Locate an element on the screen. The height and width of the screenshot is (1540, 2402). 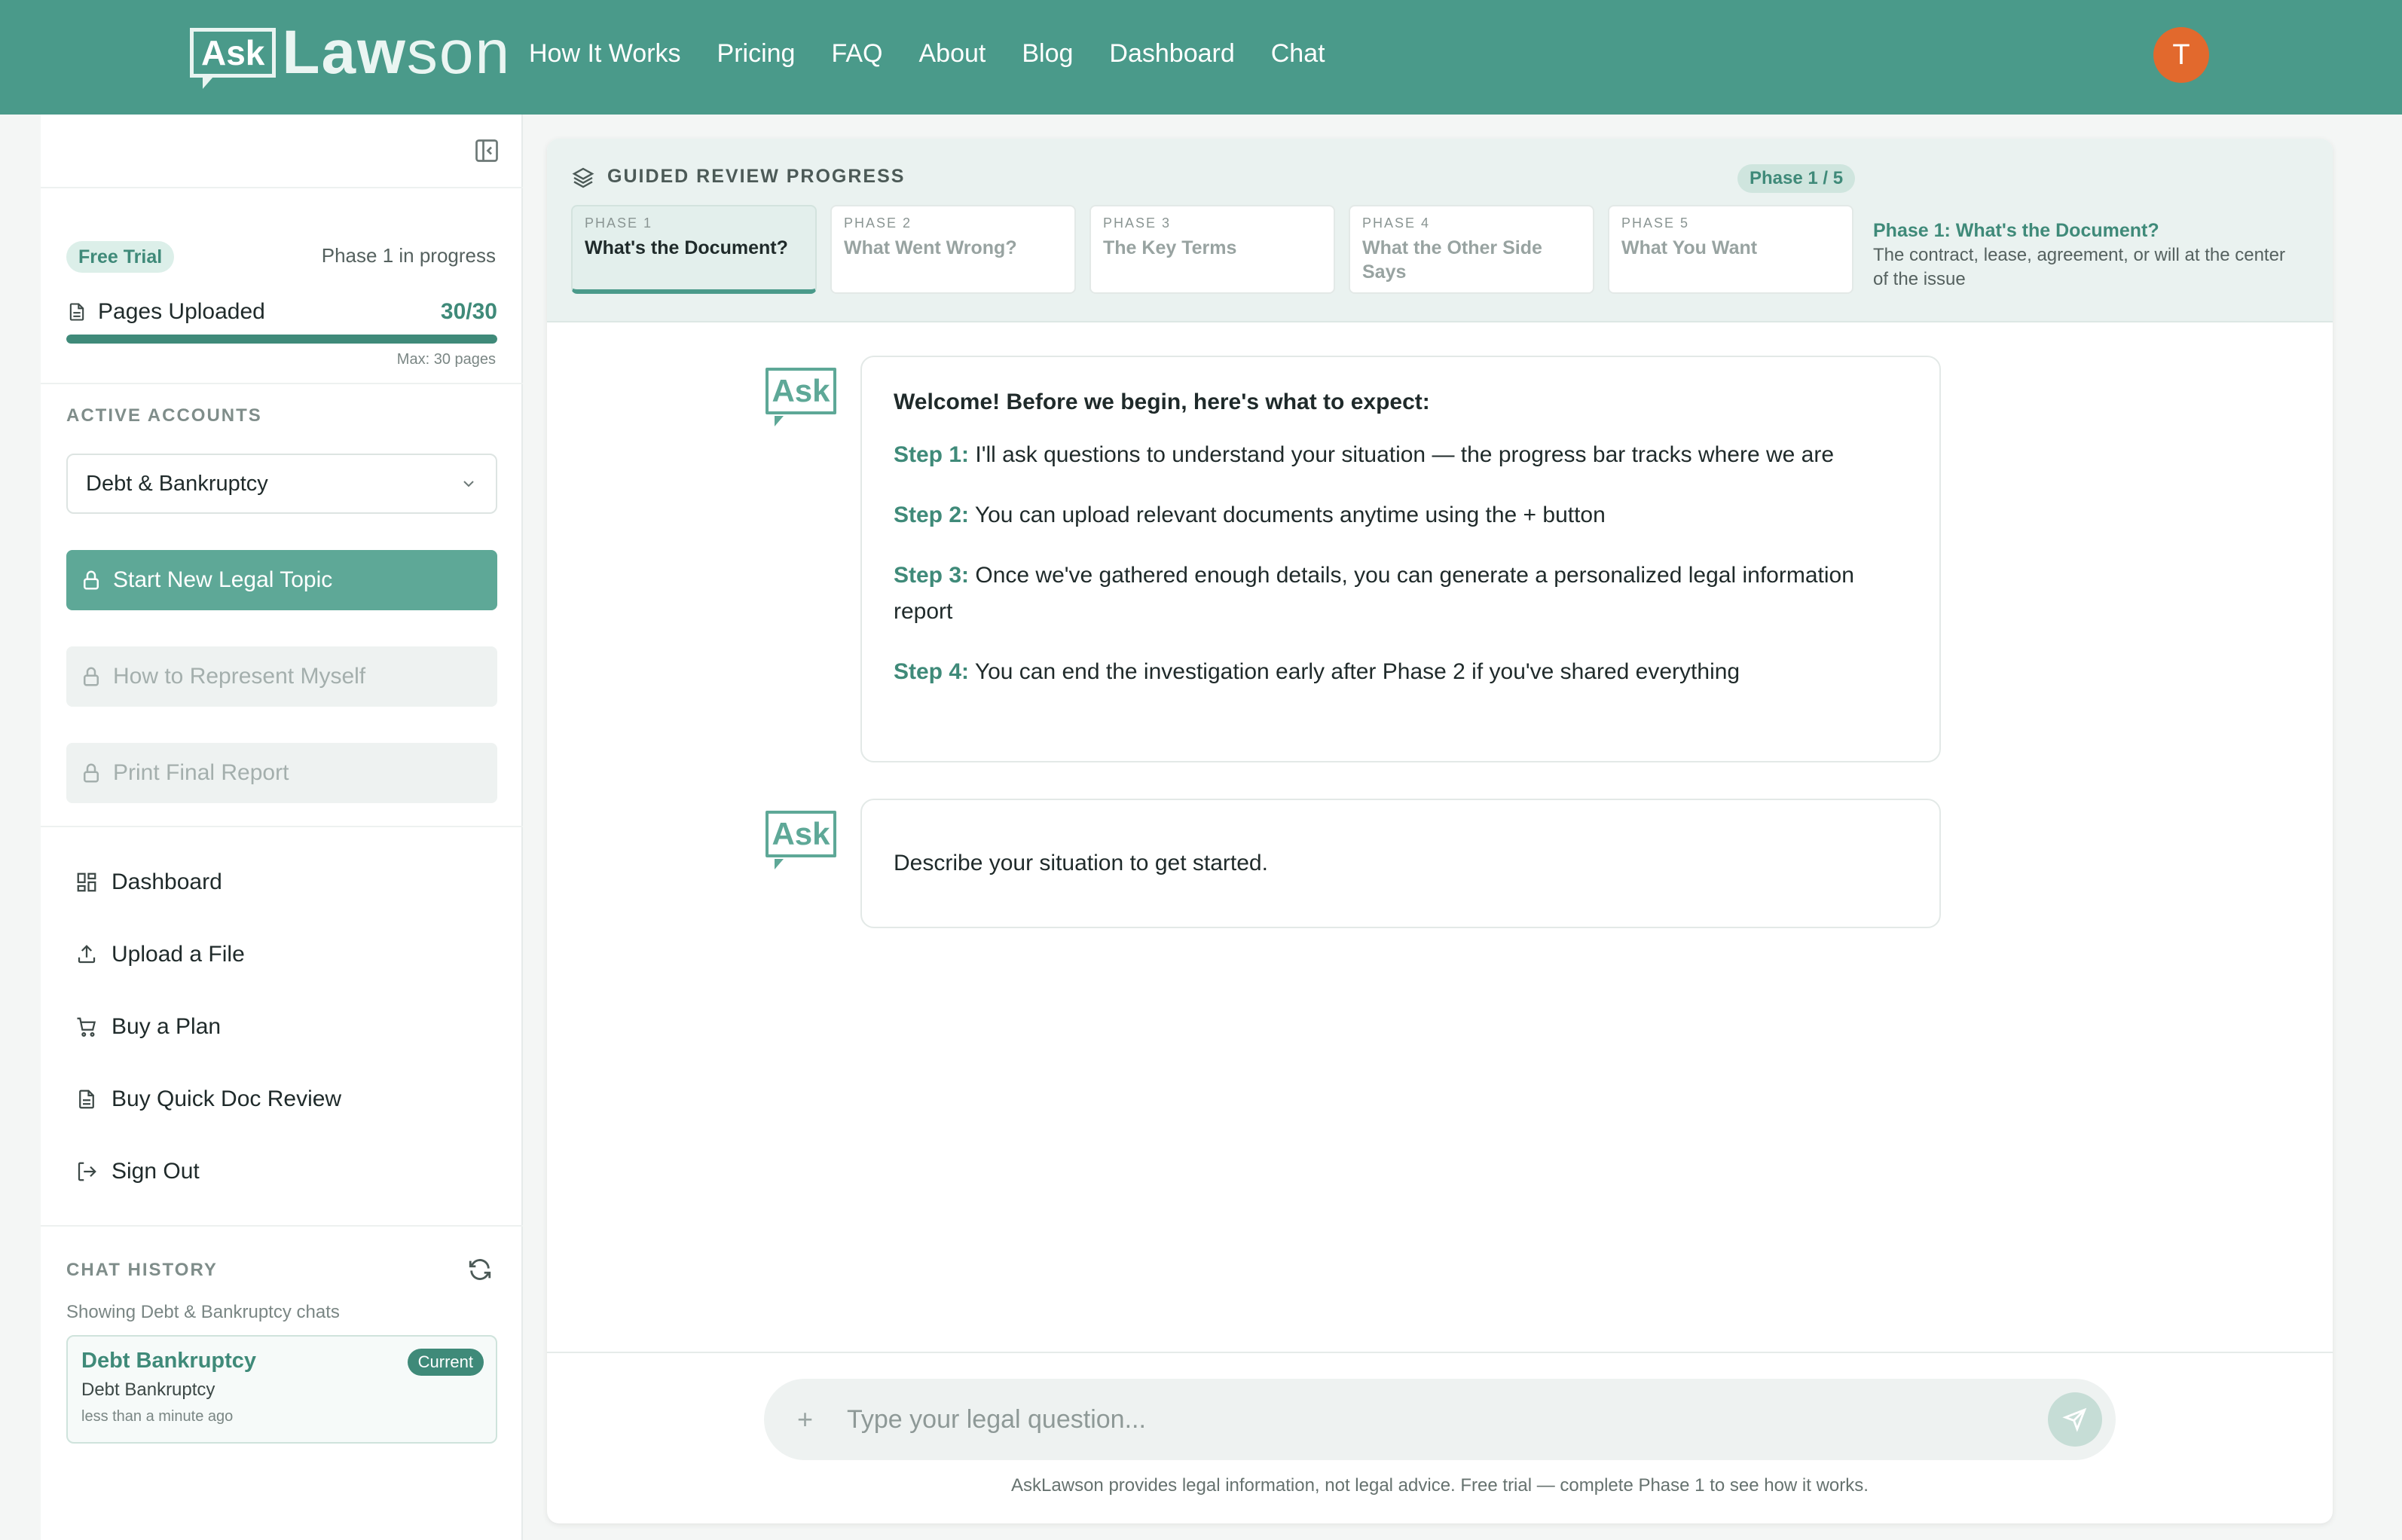
assistant-prompt-message: Describe your situation to get started. is located at coordinates (1400, 864).